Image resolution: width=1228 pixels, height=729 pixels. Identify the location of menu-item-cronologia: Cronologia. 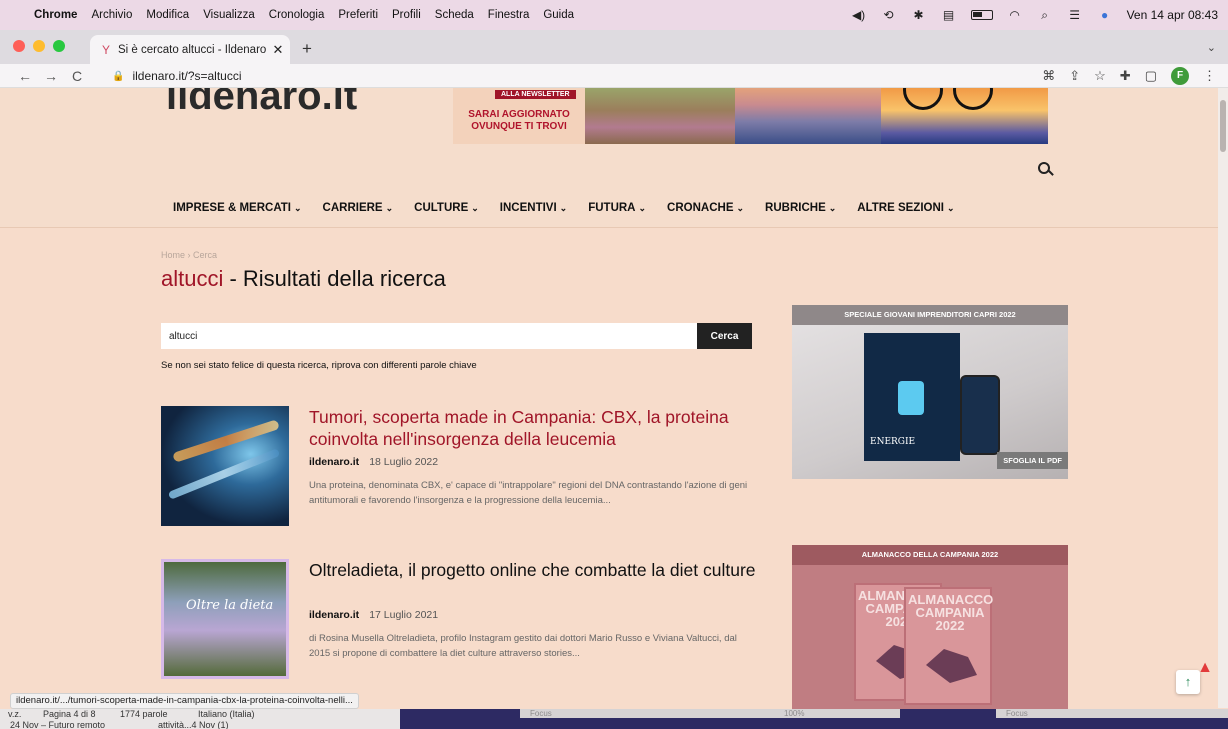
(297, 15).